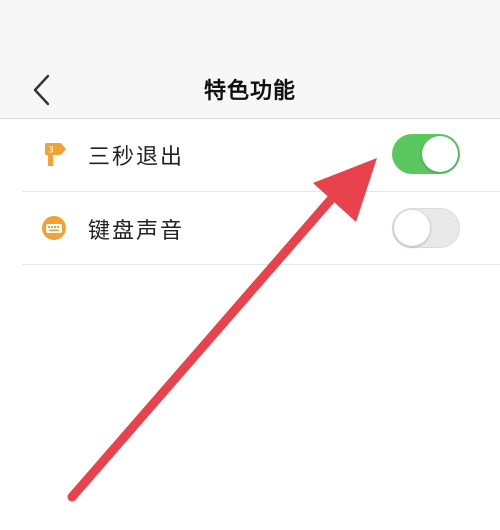 This screenshot has height=530, width=500. Describe the element at coordinates (136, 157) in the screenshot. I see `setting-label: 三秒退出` at that location.